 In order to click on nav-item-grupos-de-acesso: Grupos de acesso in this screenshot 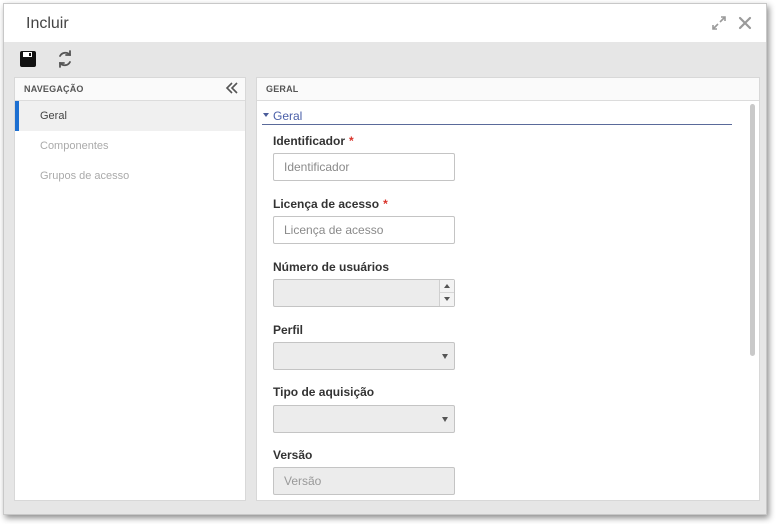, I will do `click(130, 176)`.